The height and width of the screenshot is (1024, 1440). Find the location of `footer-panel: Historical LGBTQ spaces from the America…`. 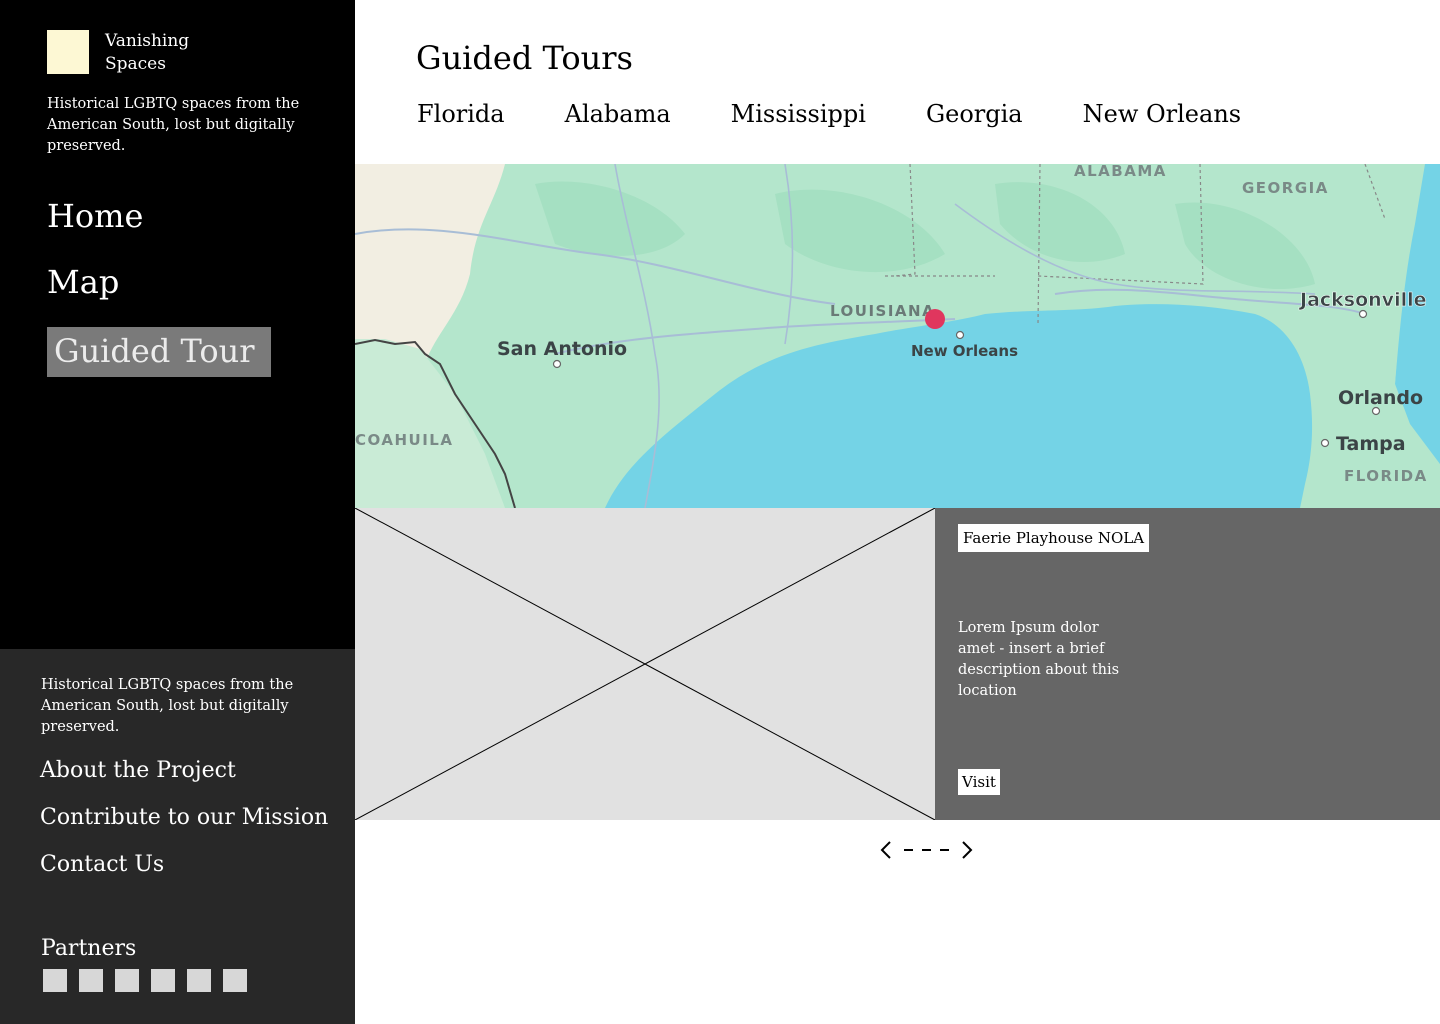

footer-panel: Historical LGBTQ spaces from the America… is located at coordinates (177, 836).